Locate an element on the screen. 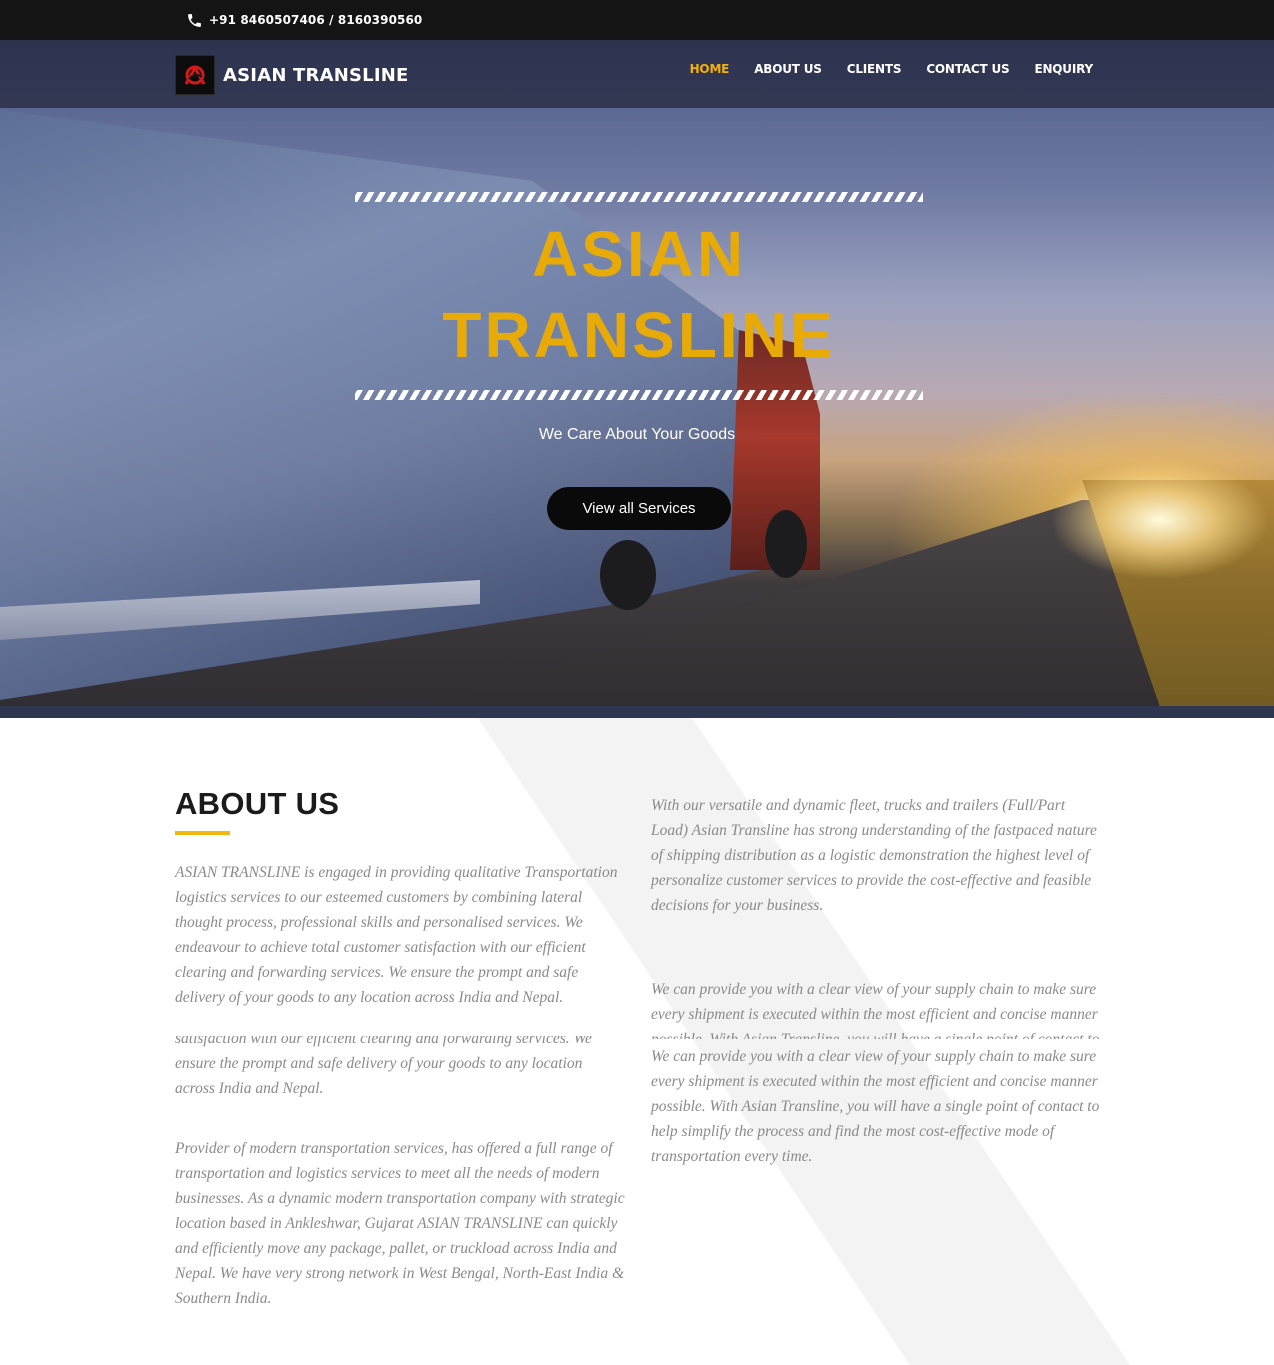 Image resolution: width=1274 pixels, height=1365 pixels. nav-clients: CLIENTS is located at coordinates (874, 69).